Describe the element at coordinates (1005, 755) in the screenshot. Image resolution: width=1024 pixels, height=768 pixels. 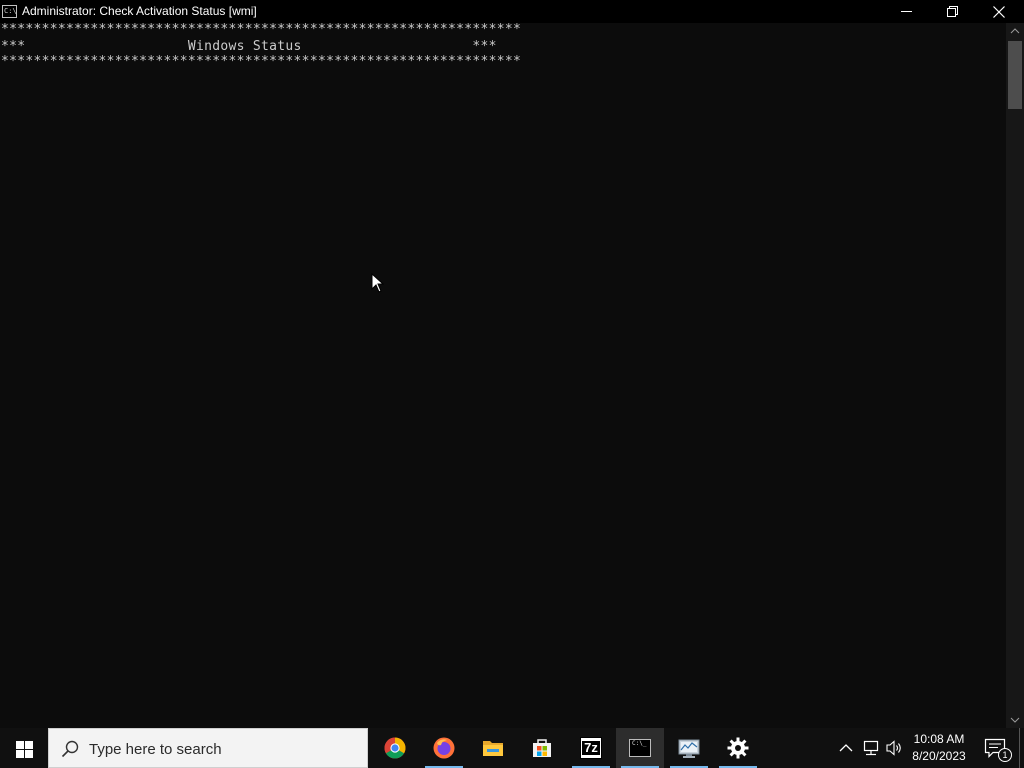
I see `notification-count-badge: 1` at that location.